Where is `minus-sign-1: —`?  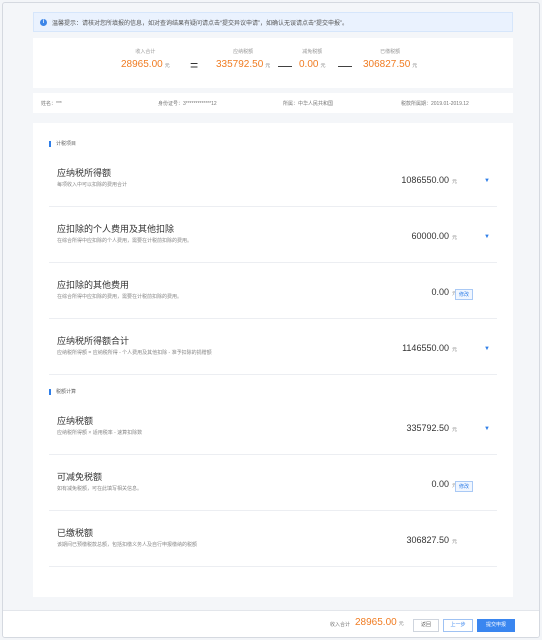
minus-sign-1: — is located at coordinates (285, 65).